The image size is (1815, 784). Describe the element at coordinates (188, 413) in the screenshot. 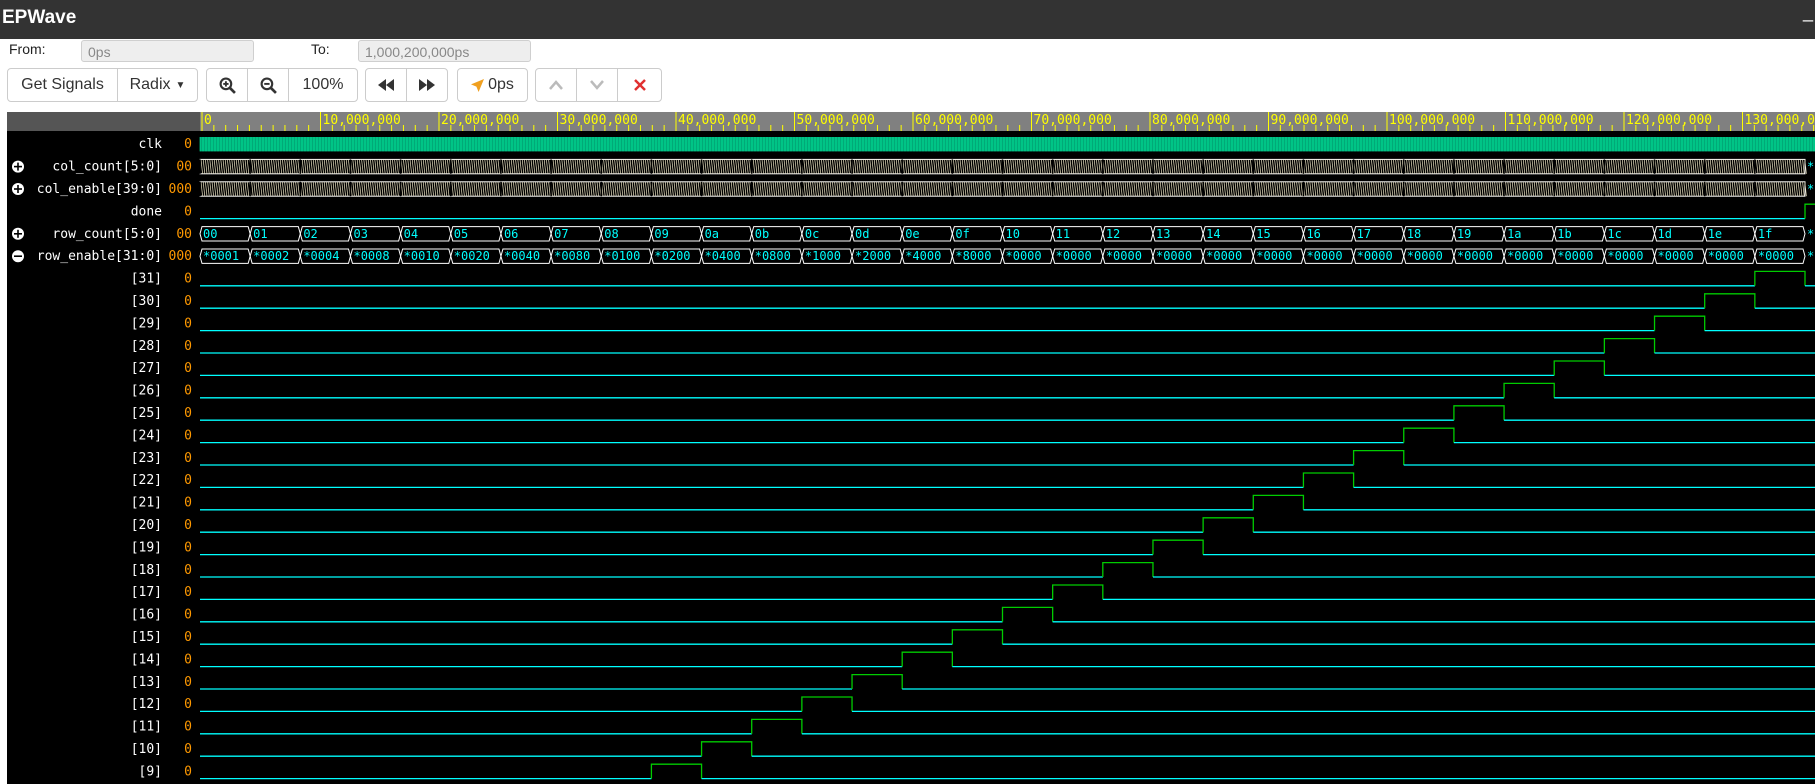

I see `signal-value: 0` at that location.